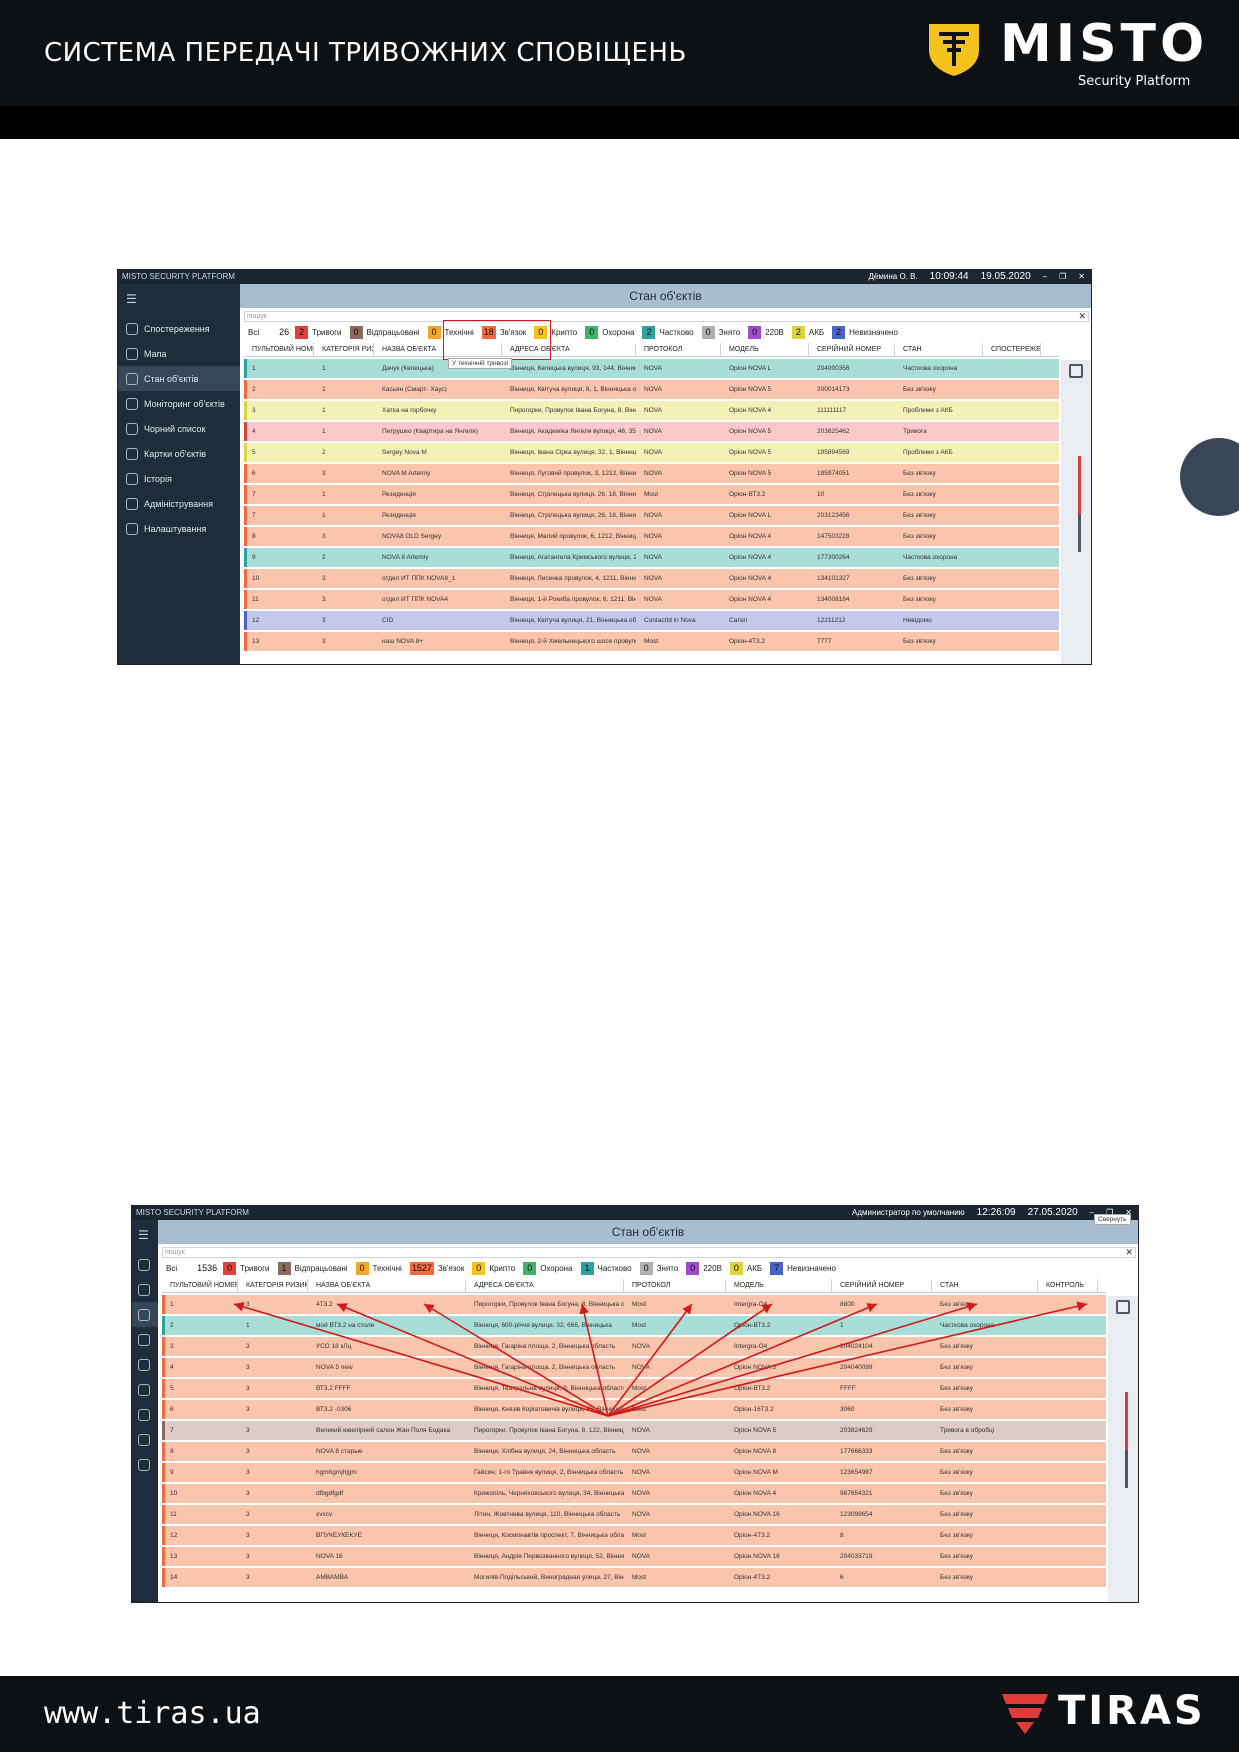  Describe the element at coordinates (152, 1713) in the screenshot. I see `footer-url: www.tiras.ua` at that location.